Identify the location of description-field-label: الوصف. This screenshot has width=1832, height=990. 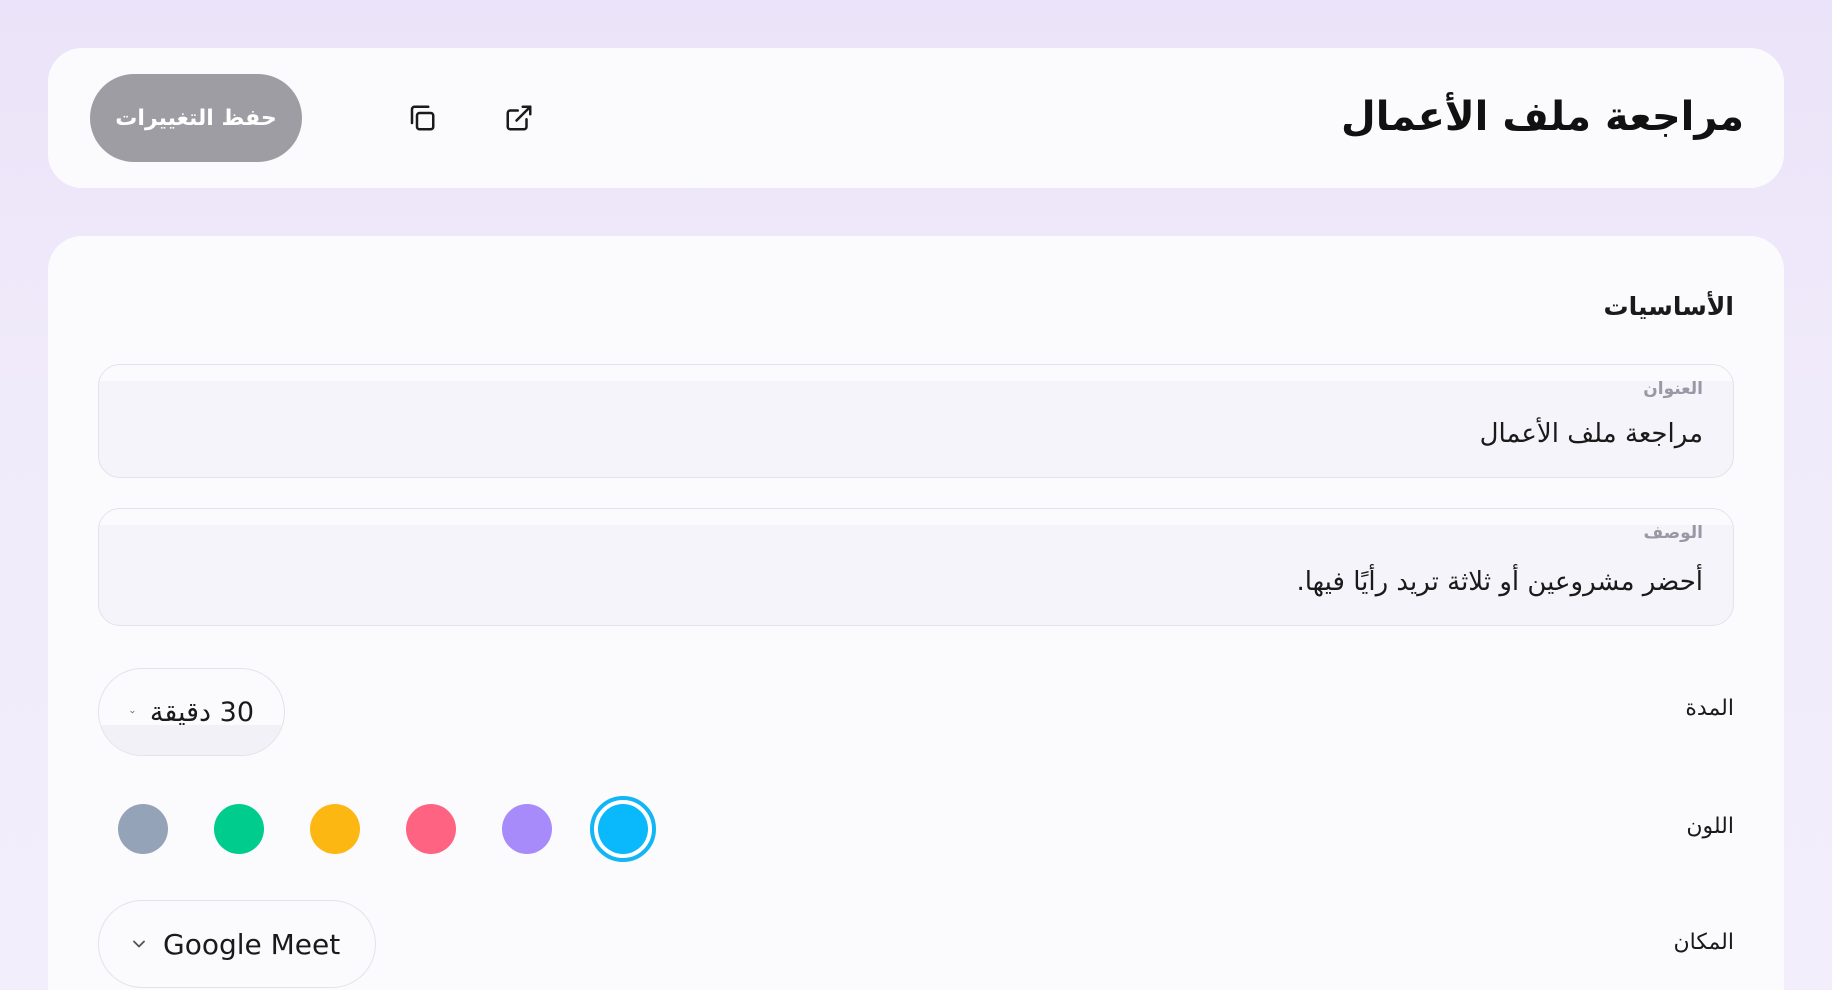
(1673, 533).